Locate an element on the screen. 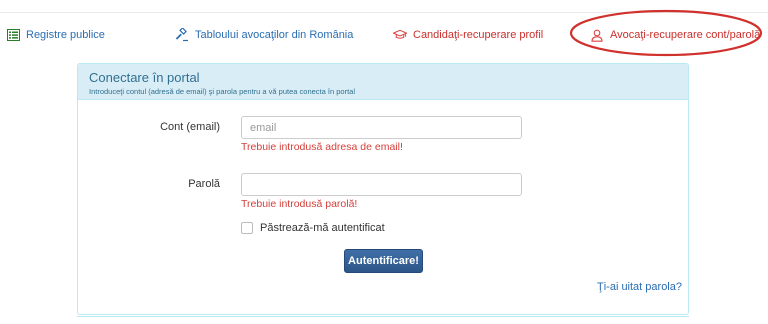 This screenshot has width=768, height=324. nav-candidati-recuperare: Candidaţi-recuperare profil is located at coordinates (468, 35).